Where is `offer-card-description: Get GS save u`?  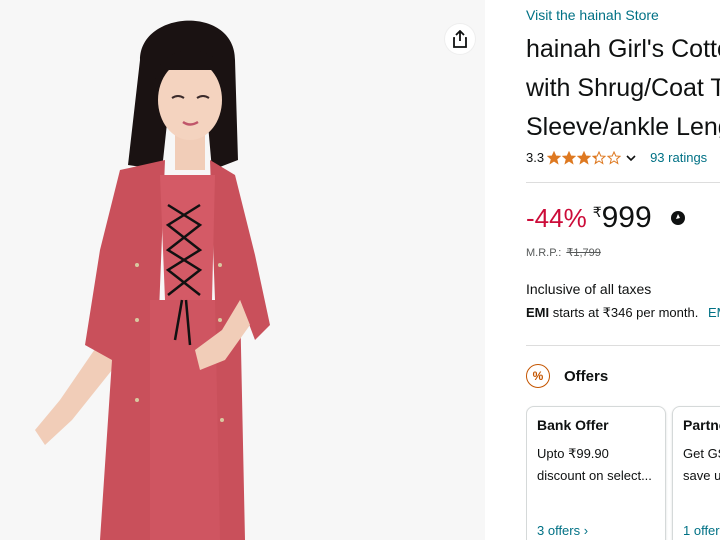
offer-card-description: Get GS save u is located at coordinates (701, 465).